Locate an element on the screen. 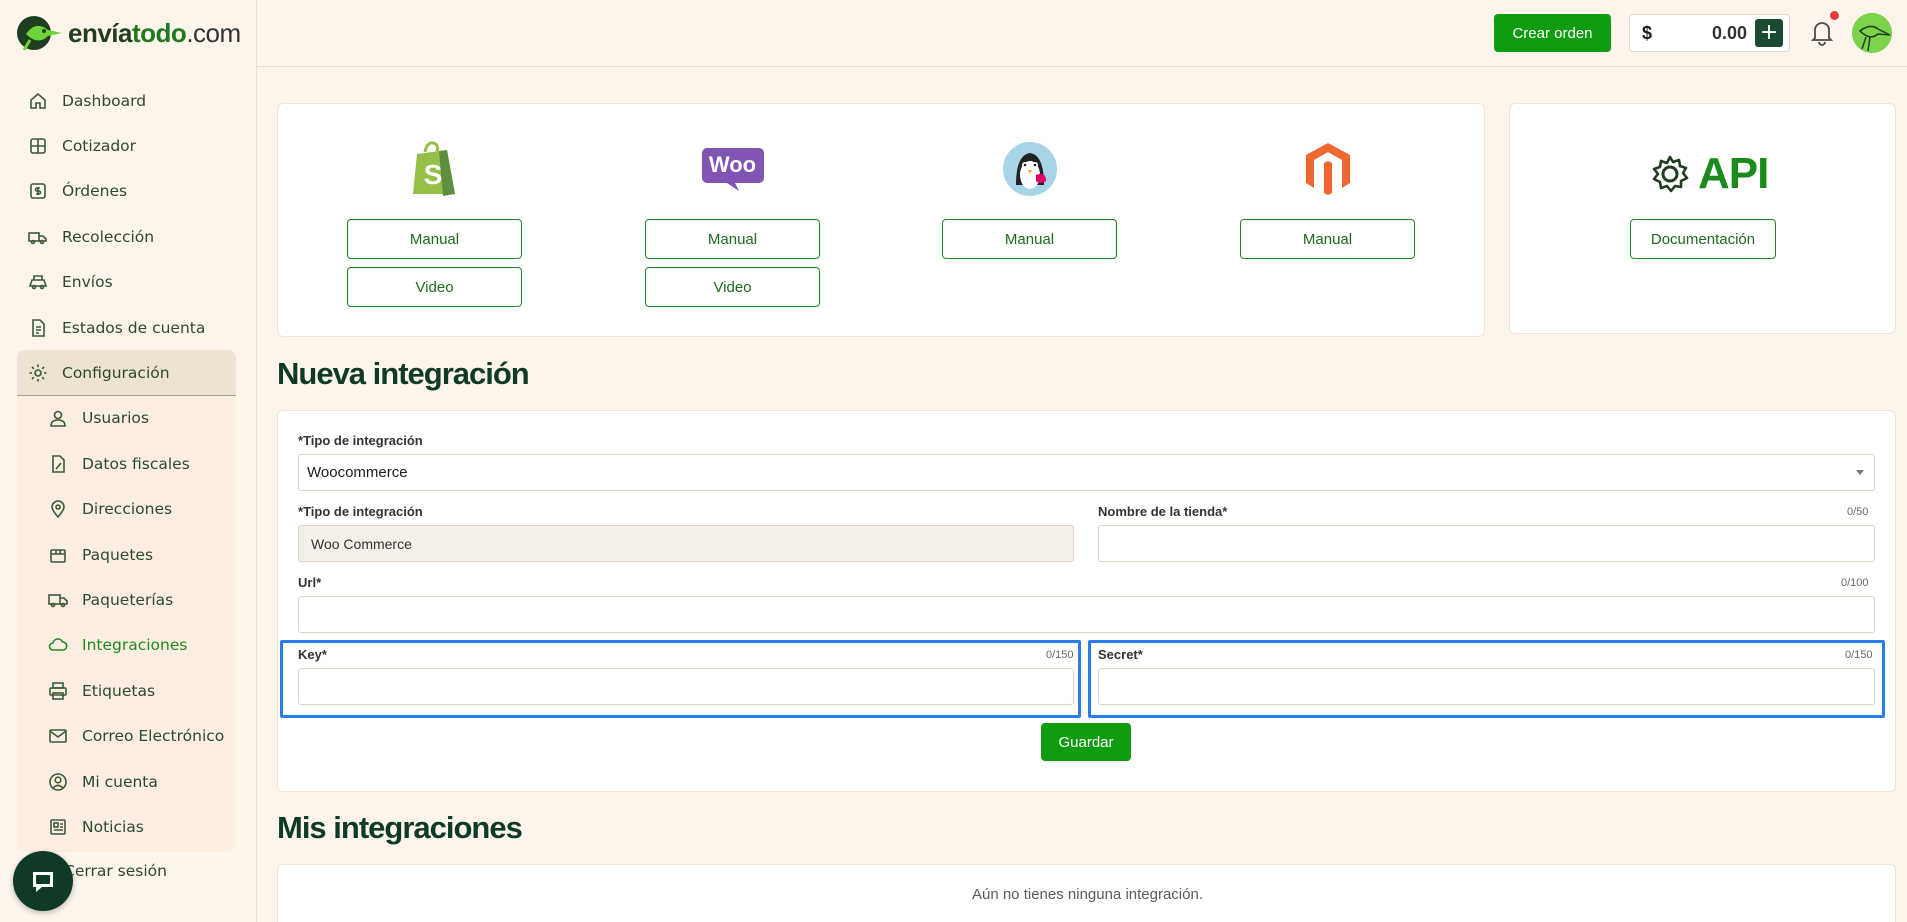 Image resolution: width=1907 pixels, height=922 pixels. sidebar-item-label: Recolección is located at coordinates (108, 236).